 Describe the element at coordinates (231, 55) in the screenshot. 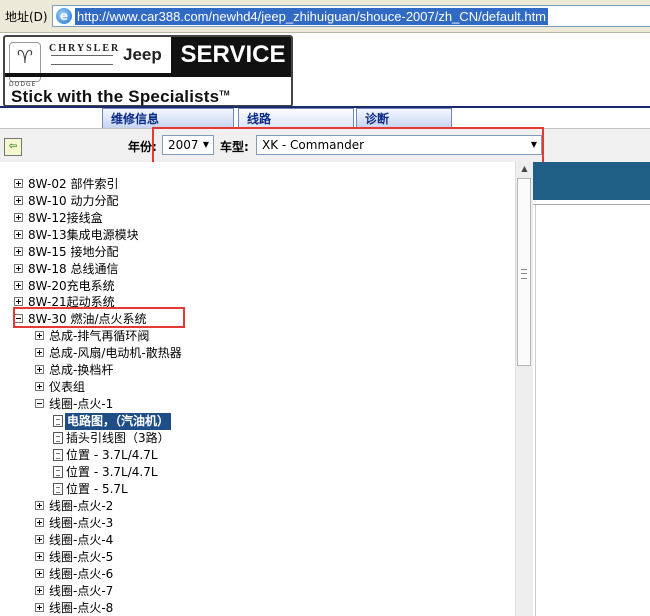

I see `service-banner: SERVICE` at that location.